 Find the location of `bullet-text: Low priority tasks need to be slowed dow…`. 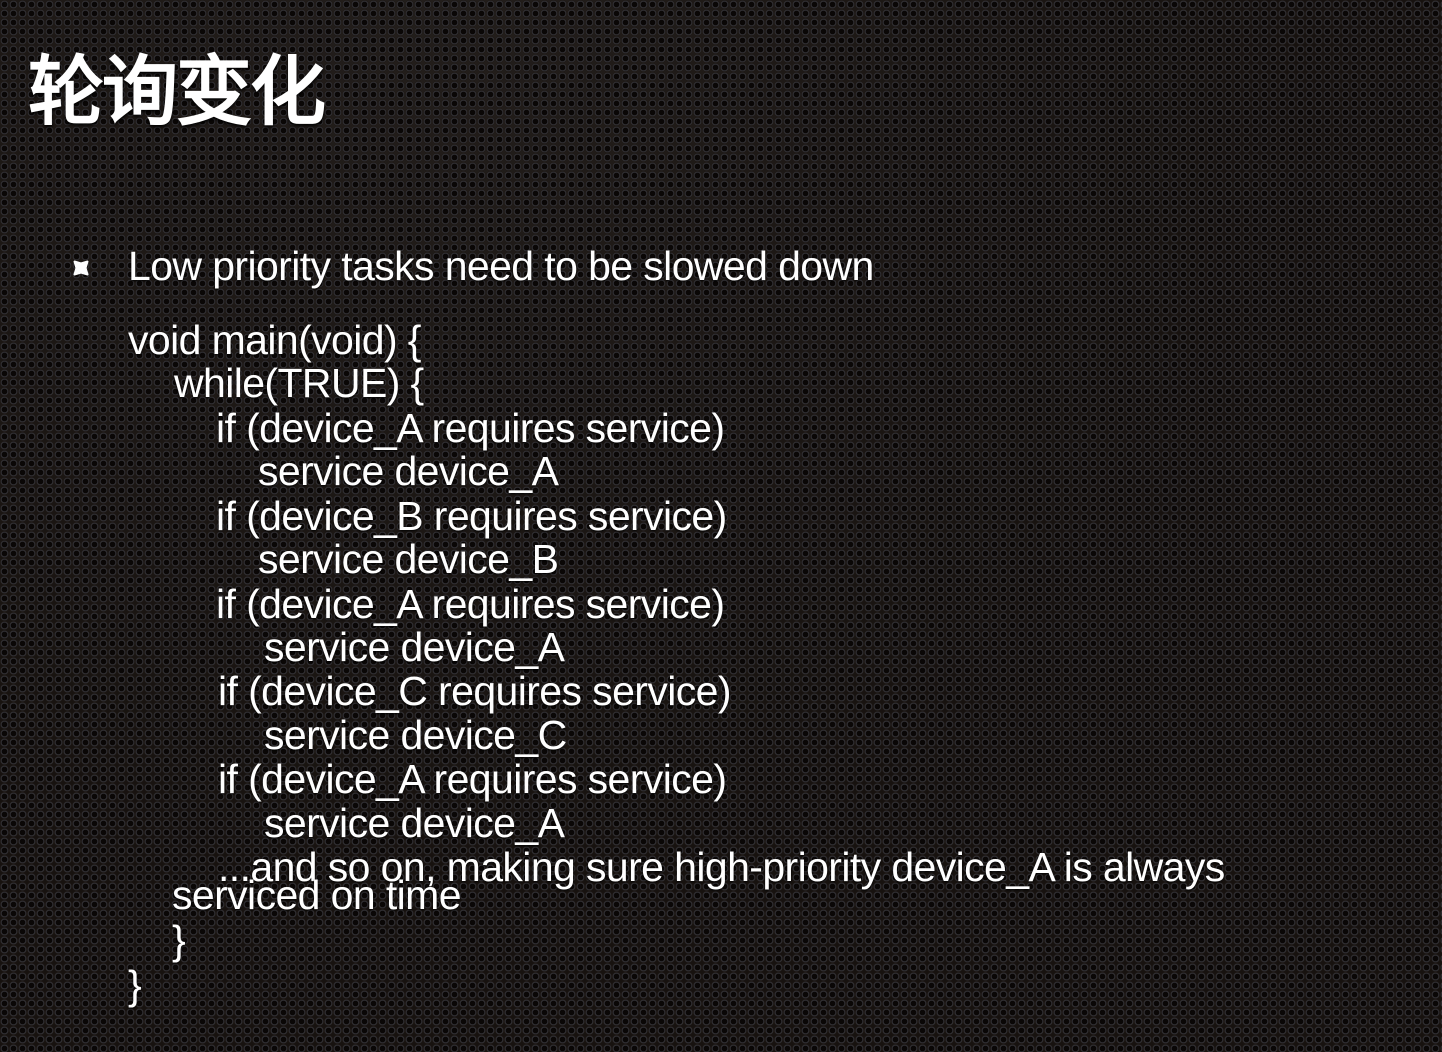

bullet-text: Low priority tasks need to be slowed dow… is located at coordinates (501, 266).